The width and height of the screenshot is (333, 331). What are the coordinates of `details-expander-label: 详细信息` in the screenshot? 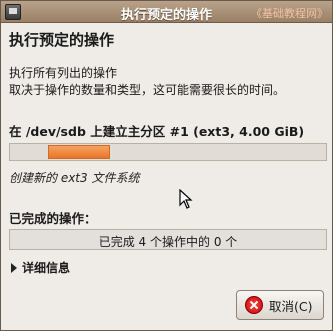 It's located at (46, 268).